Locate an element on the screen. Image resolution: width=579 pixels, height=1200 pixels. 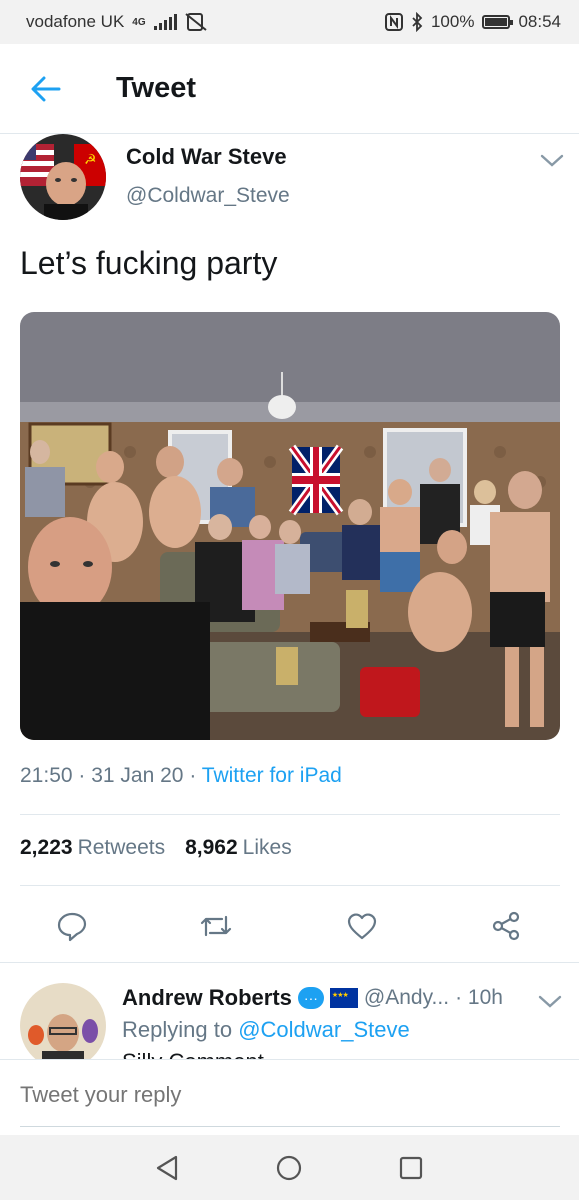
home-nav-button is located at coordinates (289, 1168).